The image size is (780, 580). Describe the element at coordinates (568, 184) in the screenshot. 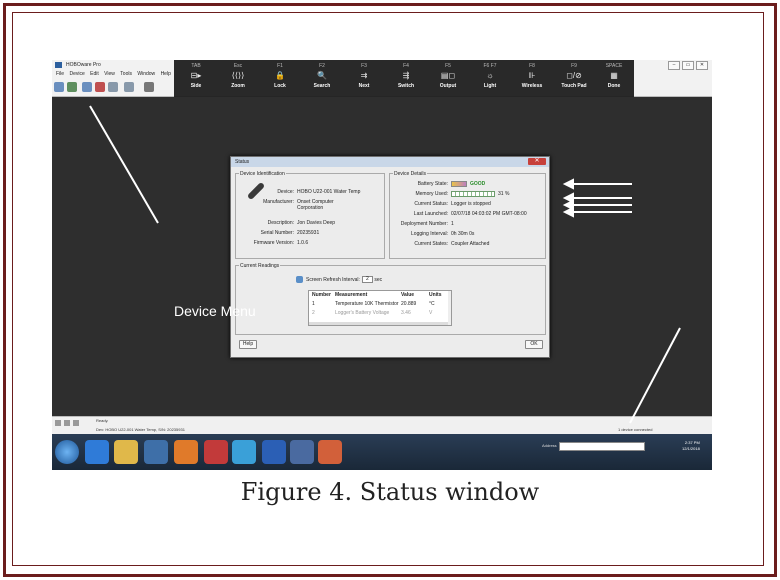

I see `battery-arrowhead` at that location.